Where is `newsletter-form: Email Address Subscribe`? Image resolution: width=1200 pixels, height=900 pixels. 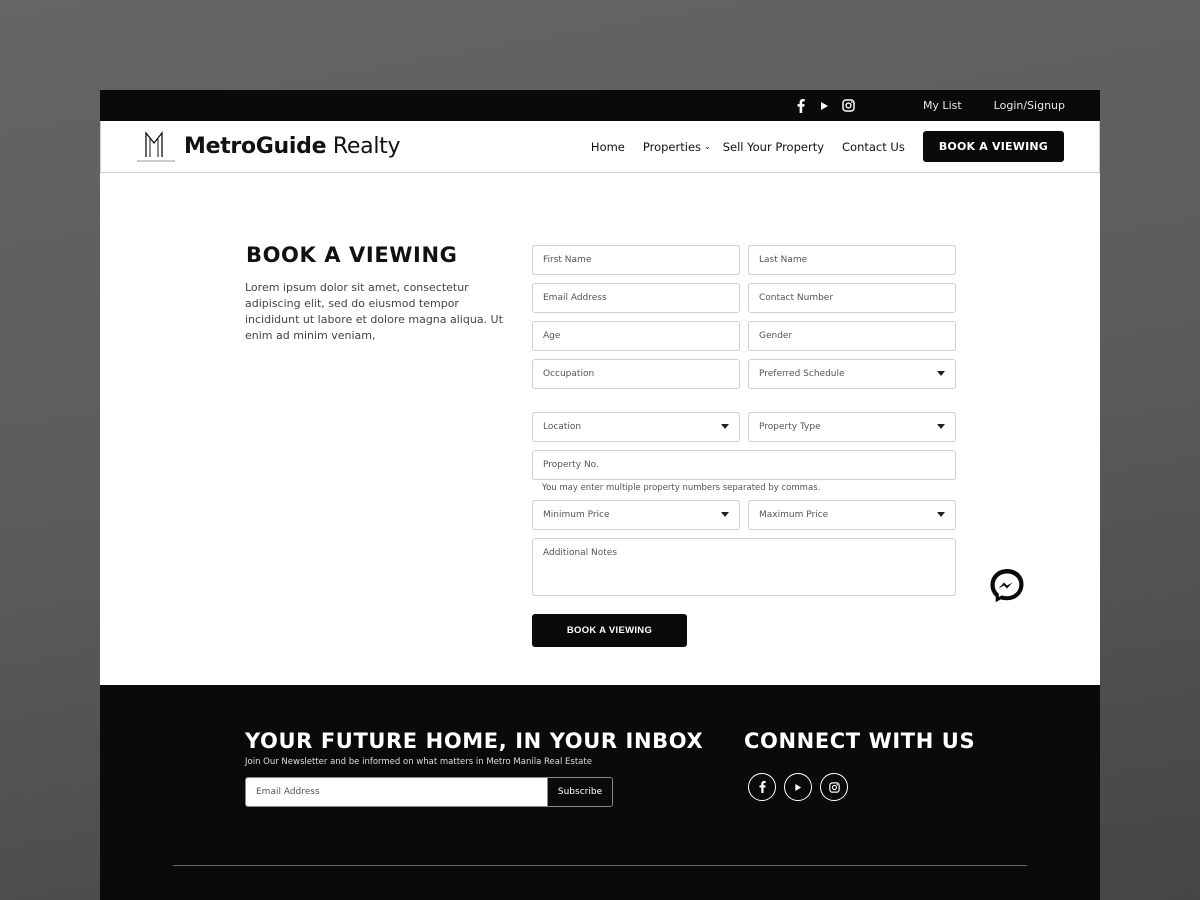
newsletter-form: Email Address Subscribe is located at coordinates (429, 792).